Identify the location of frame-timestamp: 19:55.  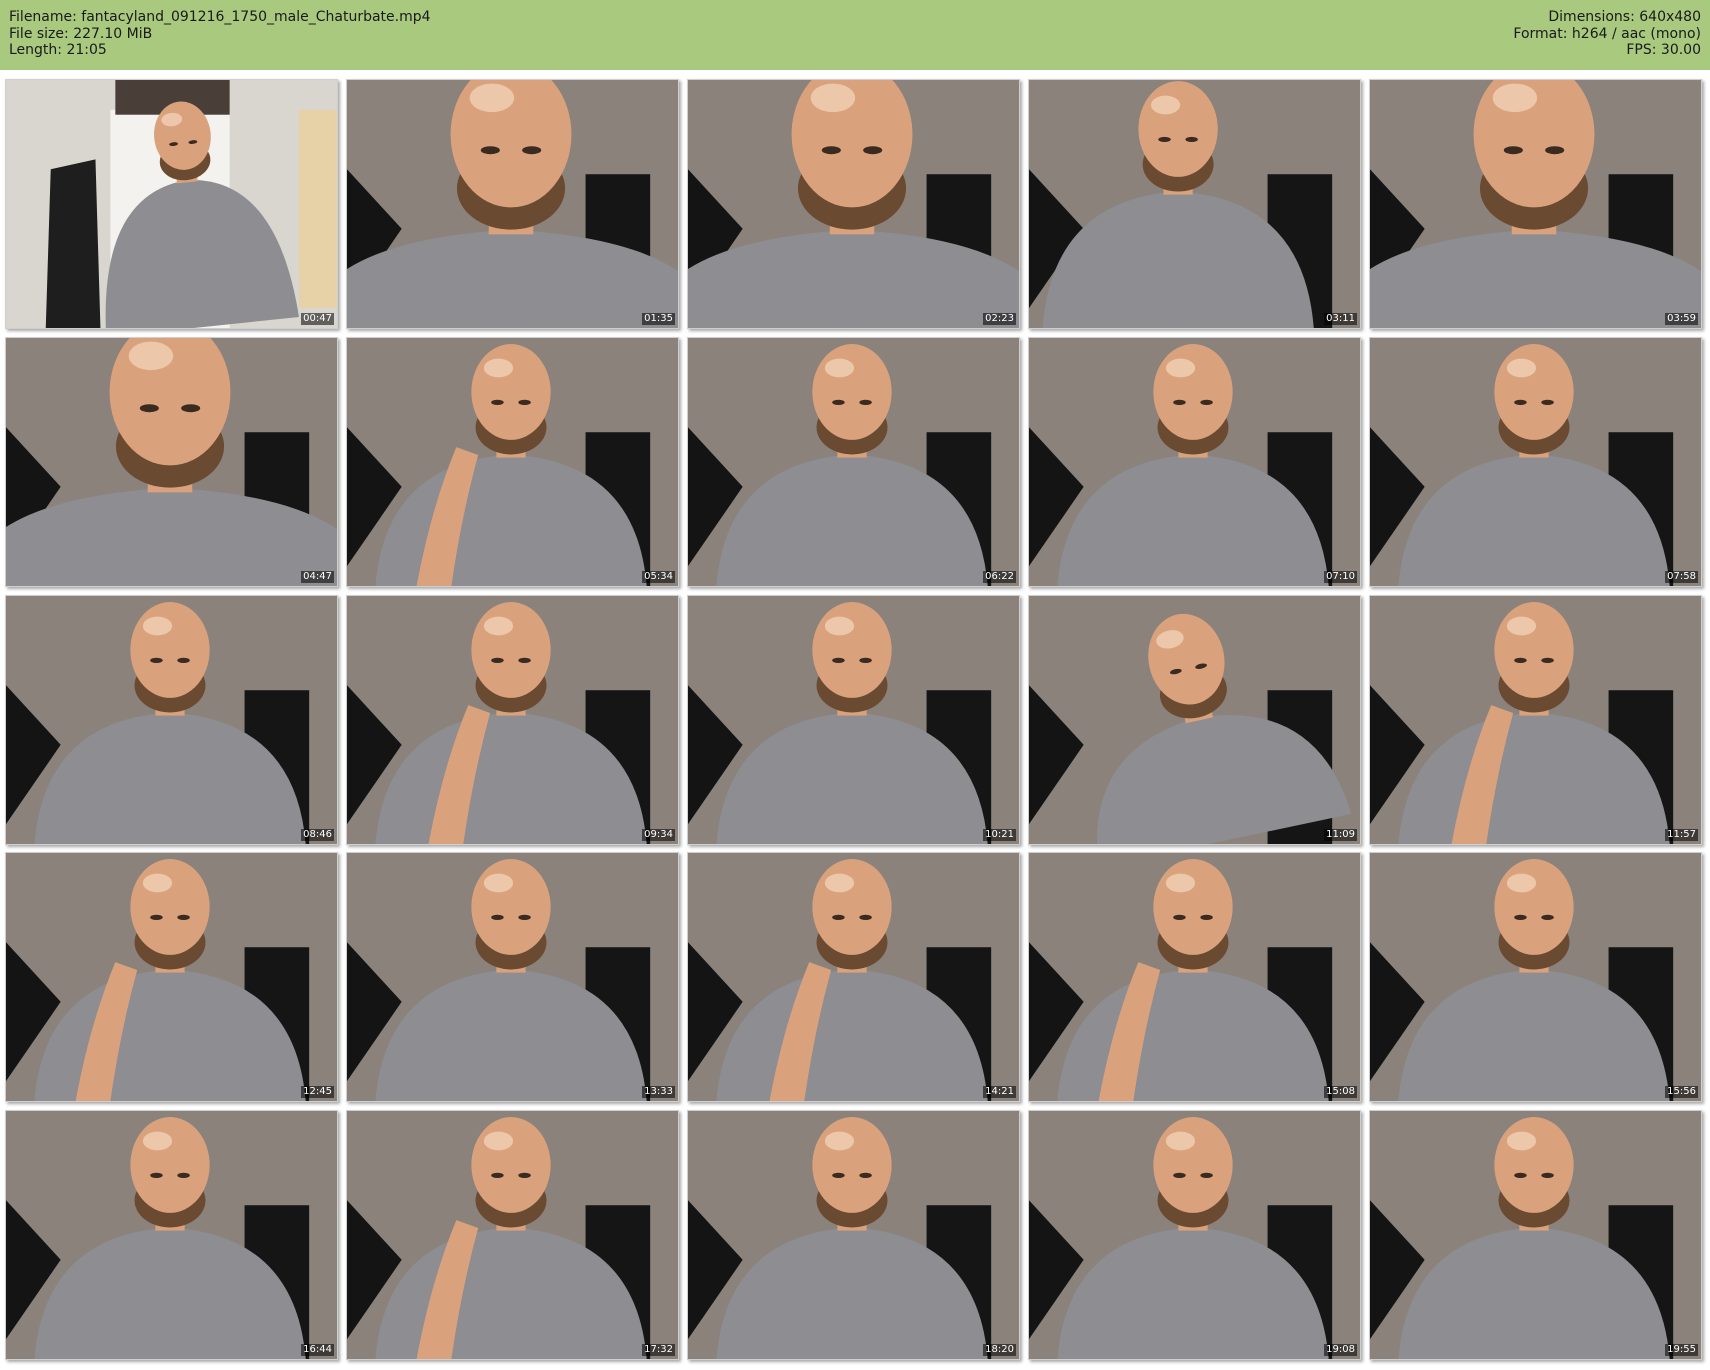
(1681, 1350).